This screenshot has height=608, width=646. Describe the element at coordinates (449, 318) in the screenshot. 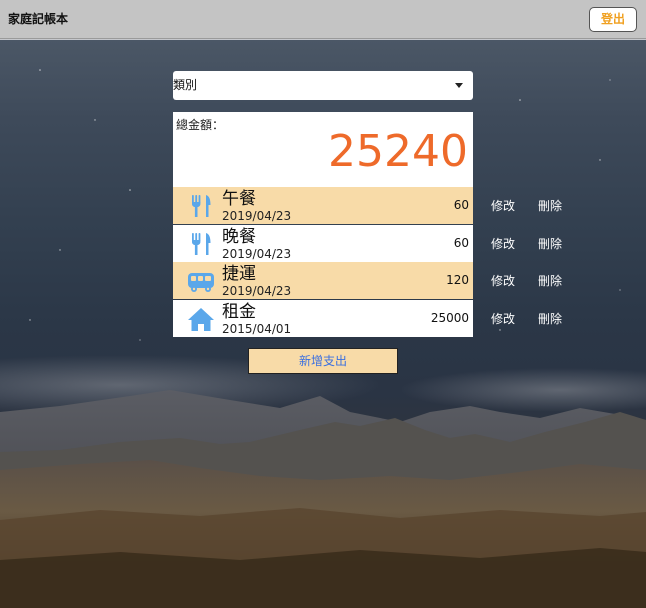

I see `expense-amount: 25000` at that location.